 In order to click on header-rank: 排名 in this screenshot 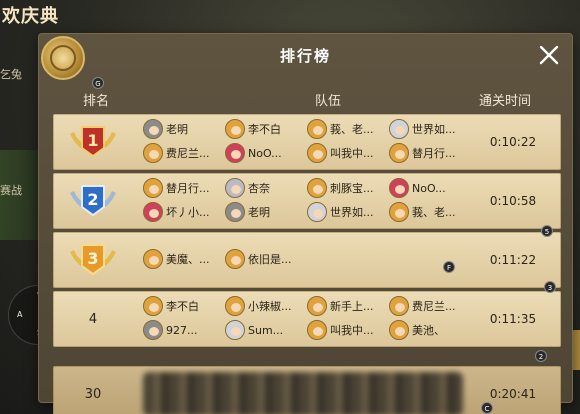, I will do `click(96, 101)`.